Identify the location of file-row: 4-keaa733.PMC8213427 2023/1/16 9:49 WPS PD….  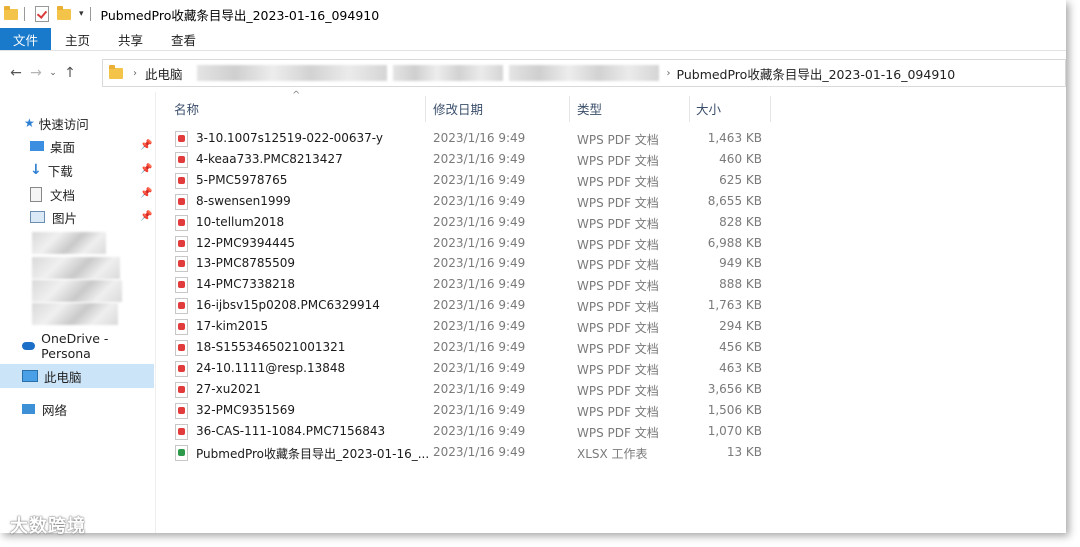
(475, 159).